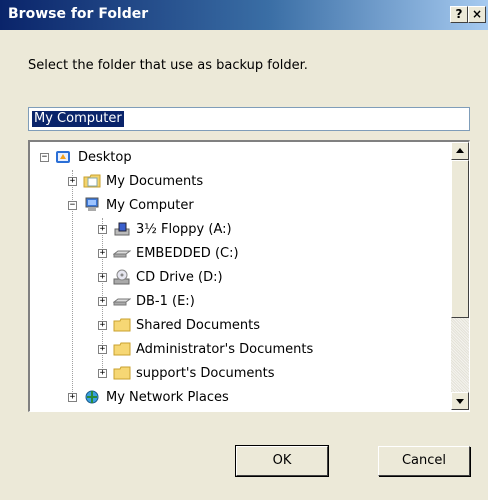  I want to click on tree-item-administrators-documents: + Administrator's Documents, so click(205, 349).